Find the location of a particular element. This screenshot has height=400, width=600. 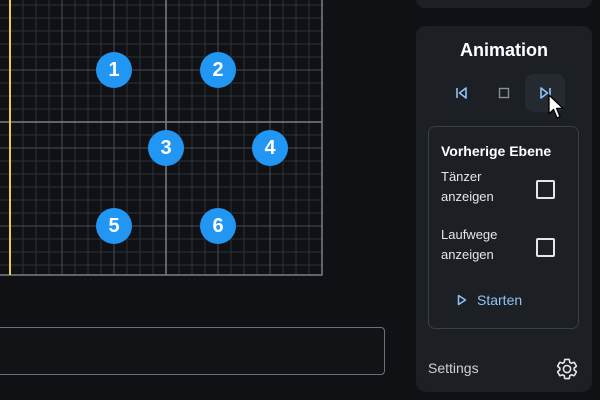

skip-to-end-icon is located at coordinates (545, 93).